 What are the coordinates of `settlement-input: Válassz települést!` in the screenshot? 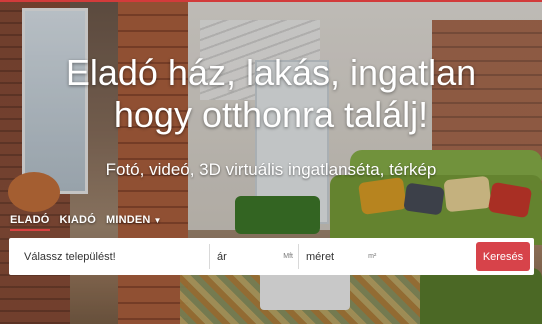 It's located at (109, 256).